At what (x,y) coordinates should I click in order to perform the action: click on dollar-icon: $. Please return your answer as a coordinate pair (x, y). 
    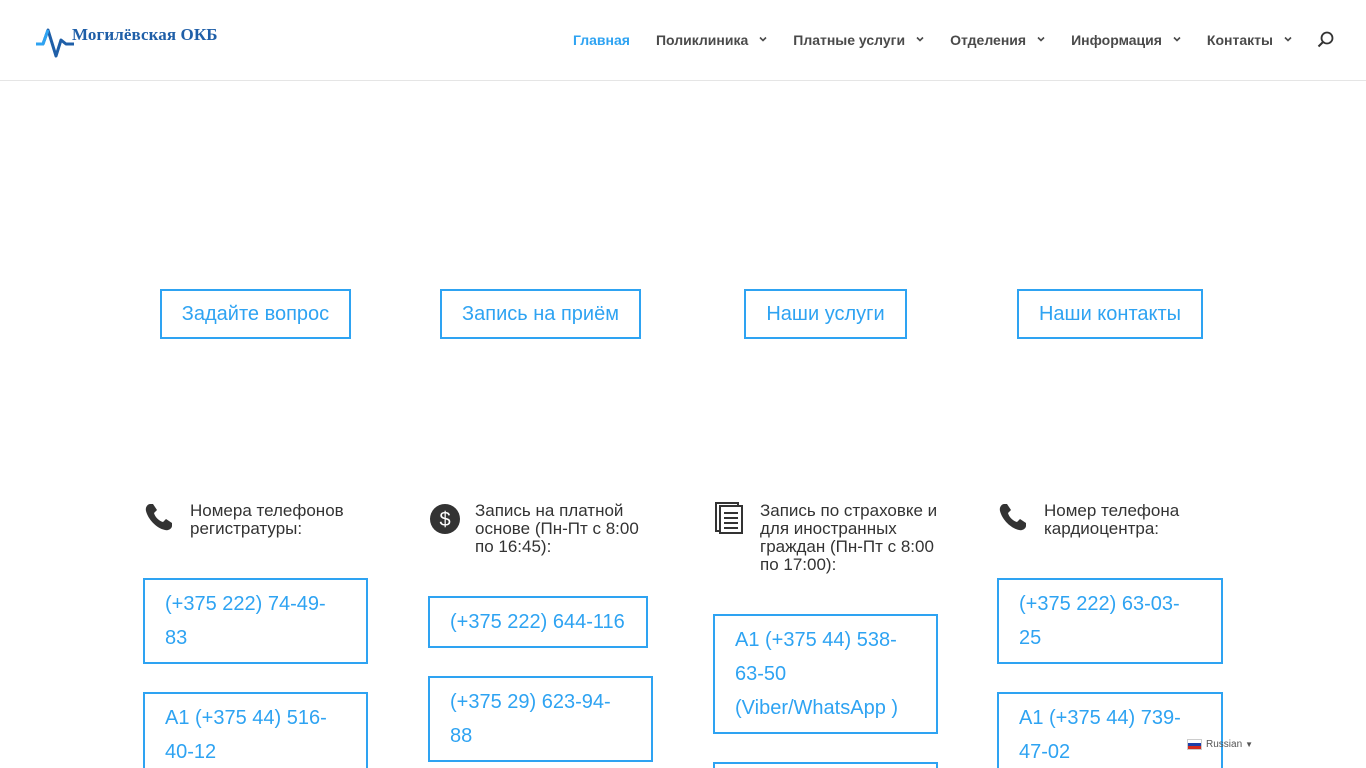
    Looking at the image, I should click on (445, 518).